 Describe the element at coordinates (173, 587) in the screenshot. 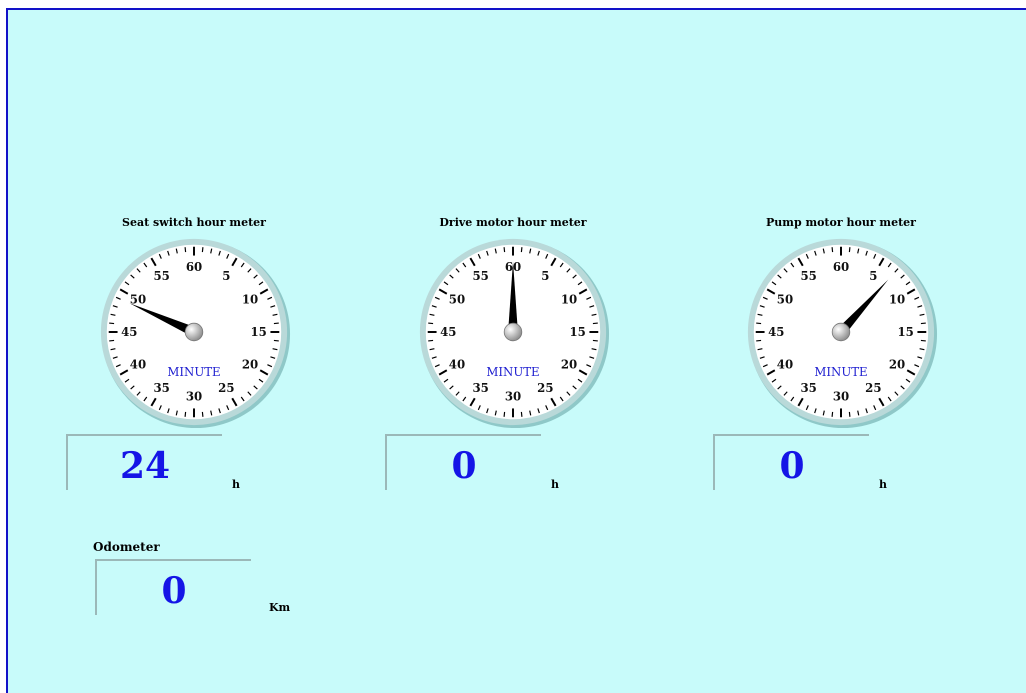

I see `odometer-readout: 0` at that location.